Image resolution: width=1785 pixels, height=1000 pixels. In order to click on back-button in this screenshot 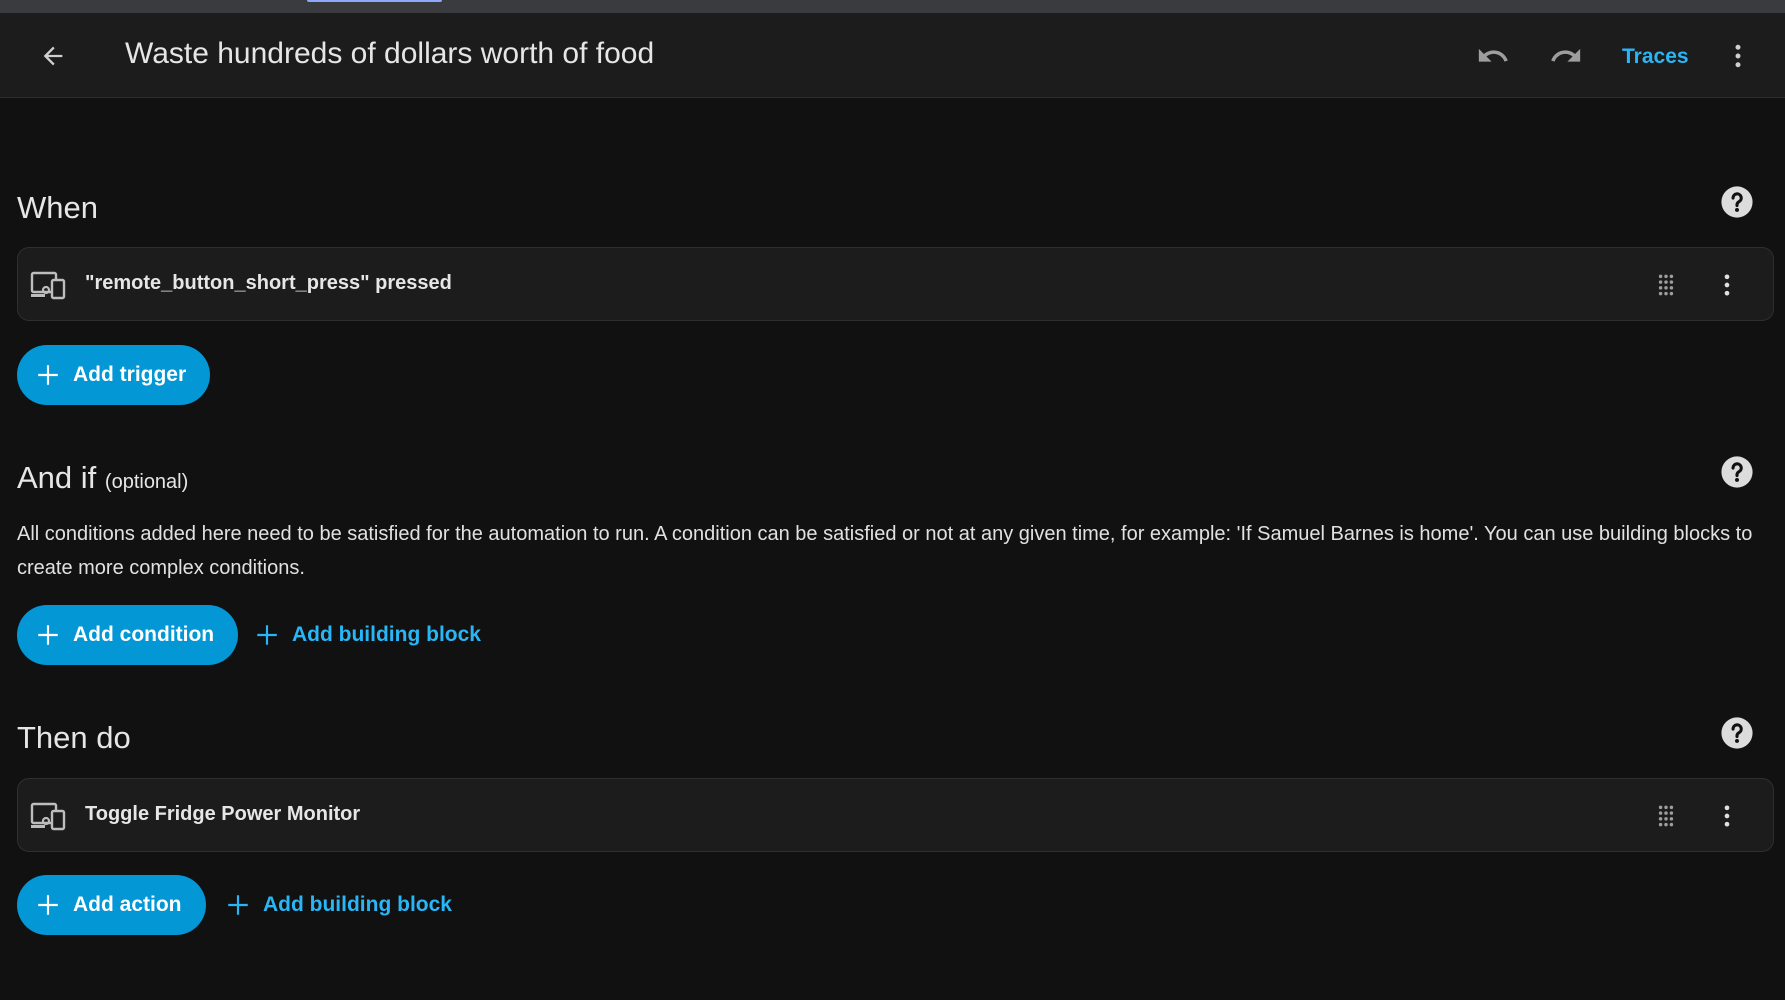, I will do `click(53, 56)`.